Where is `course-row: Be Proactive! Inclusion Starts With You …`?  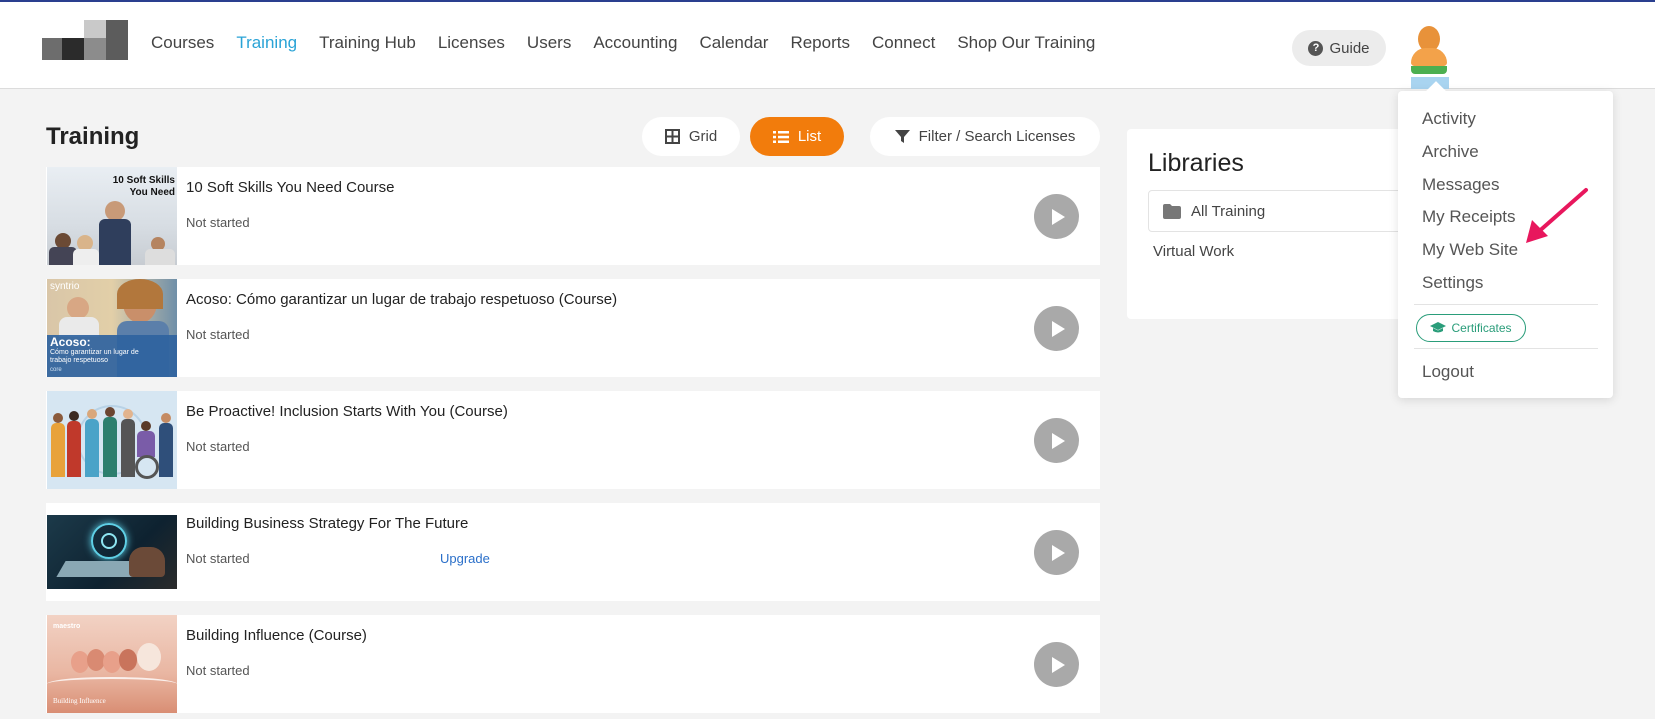 course-row: Be Proactive! Inclusion Starts With You … is located at coordinates (573, 440).